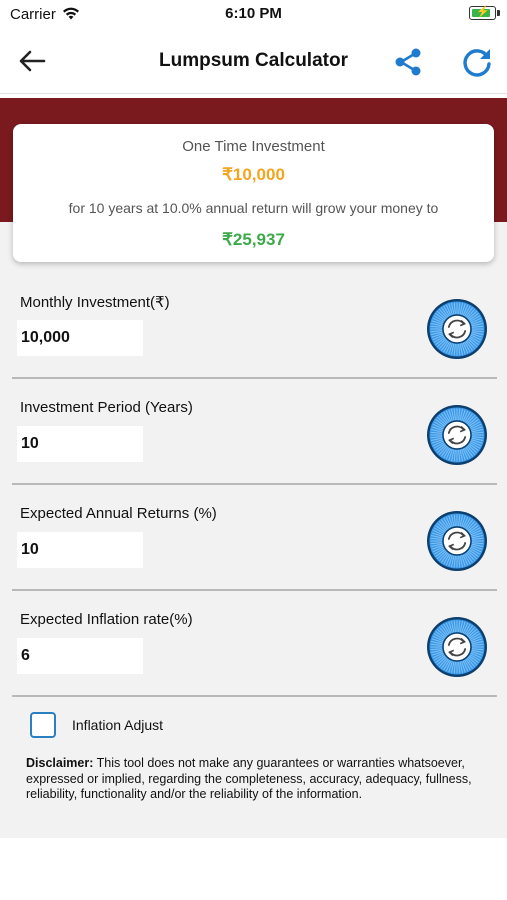 The width and height of the screenshot is (507, 900). What do you see at coordinates (118, 513) in the screenshot?
I see `annual-returns-label: Expected Annual Returns (%)` at bounding box center [118, 513].